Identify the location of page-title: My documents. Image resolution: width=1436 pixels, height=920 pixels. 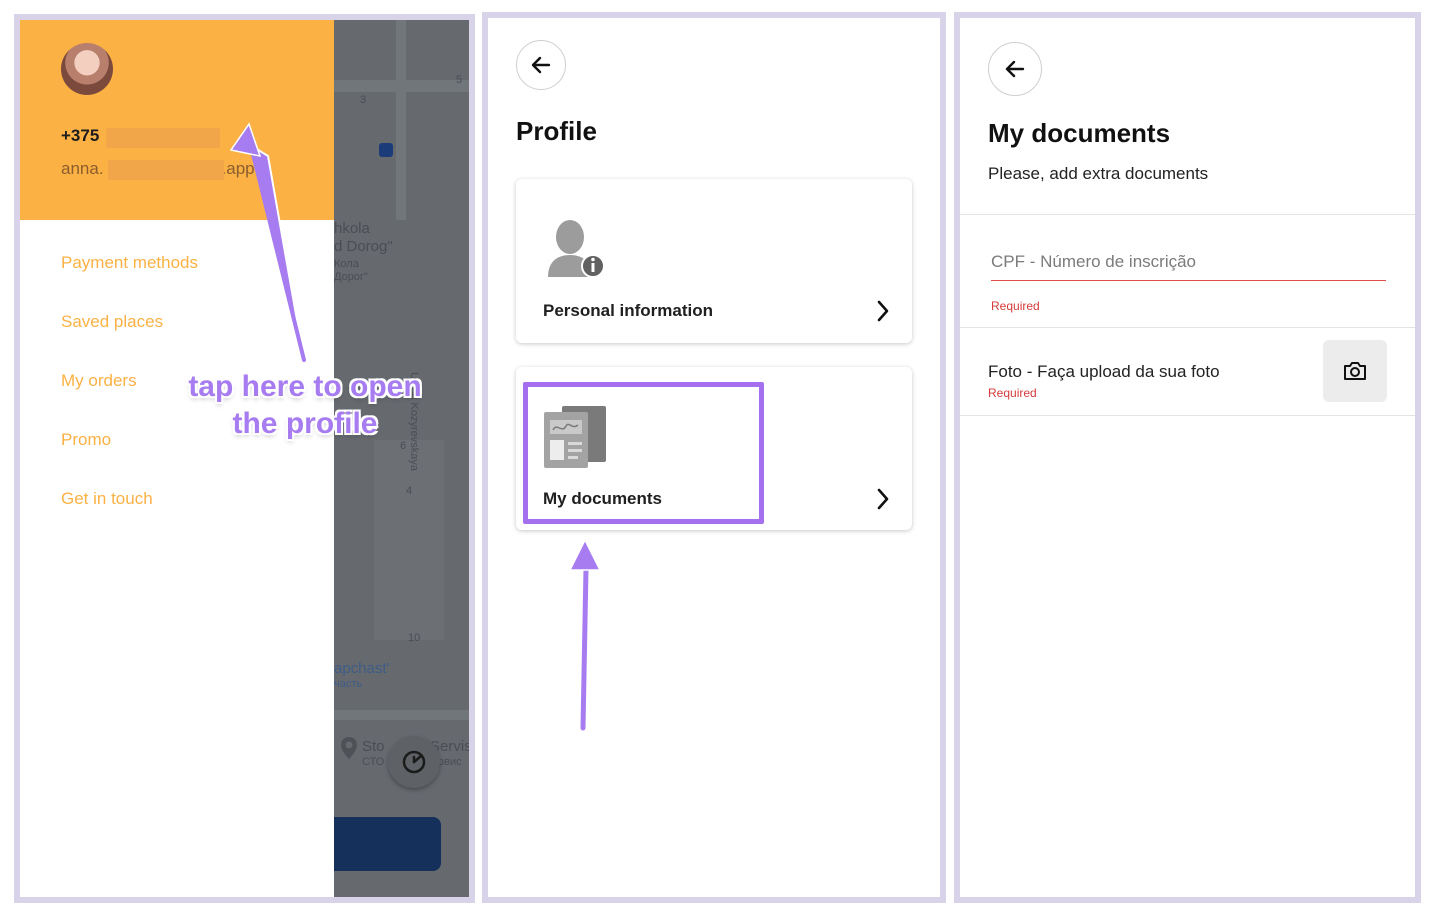
(1079, 133).